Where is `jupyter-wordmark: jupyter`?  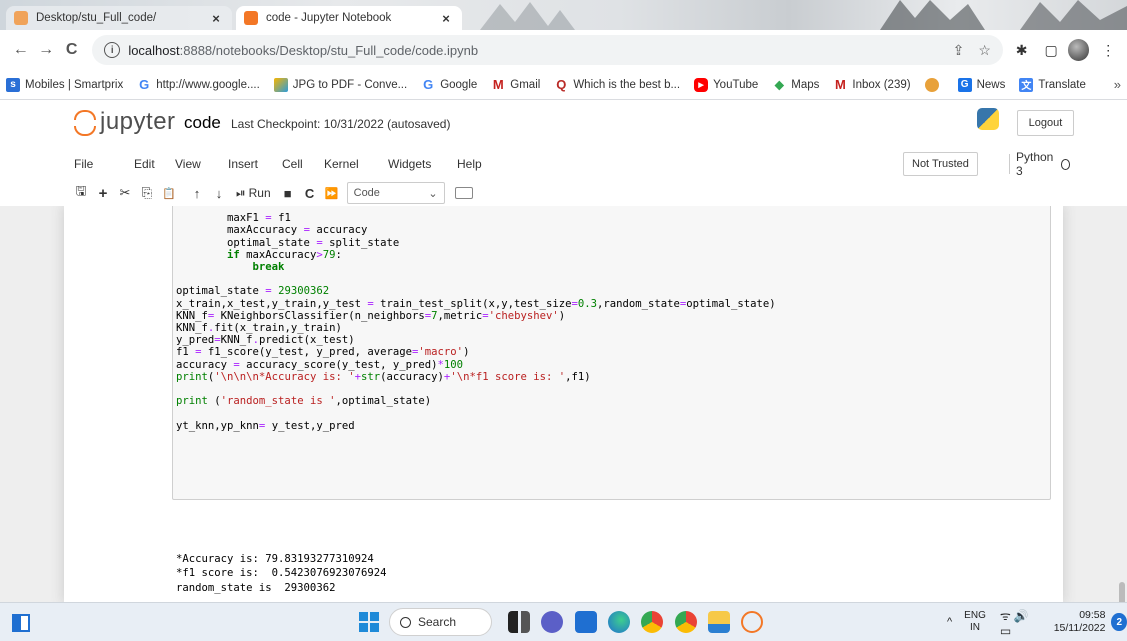 jupyter-wordmark: jupyter is located at coordinates (138, 122).